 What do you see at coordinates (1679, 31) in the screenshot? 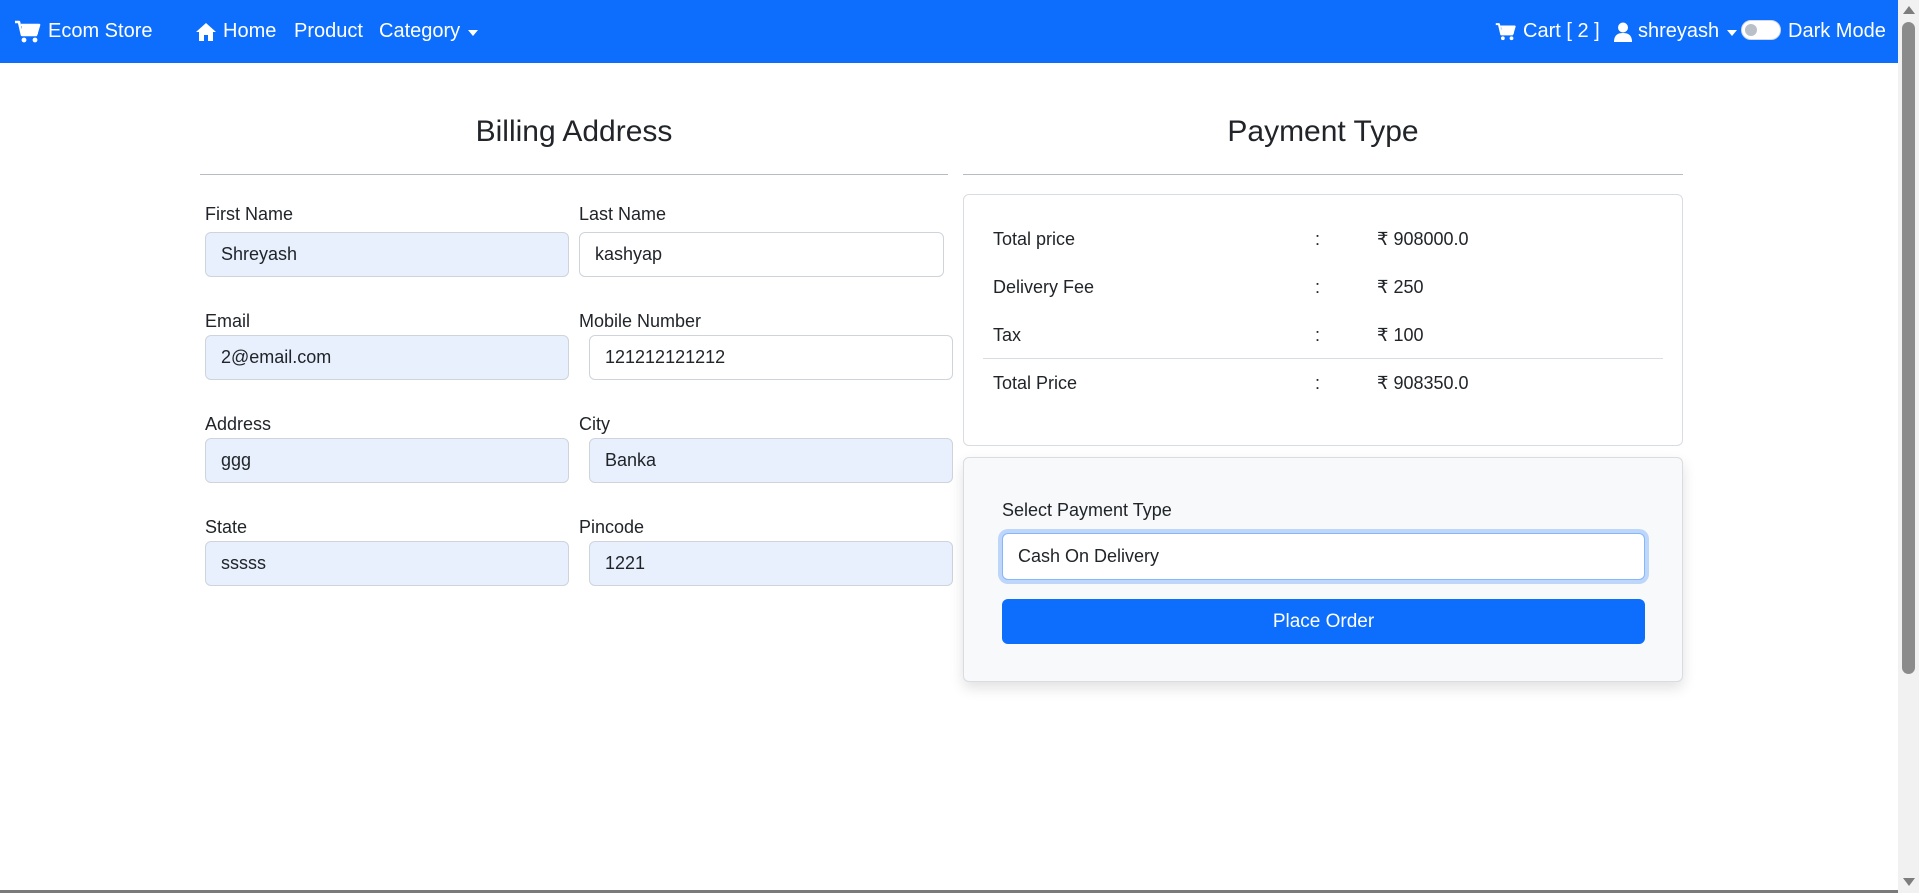
I see `nav-user-label: shreyash` at bounding box center [1679, 31].